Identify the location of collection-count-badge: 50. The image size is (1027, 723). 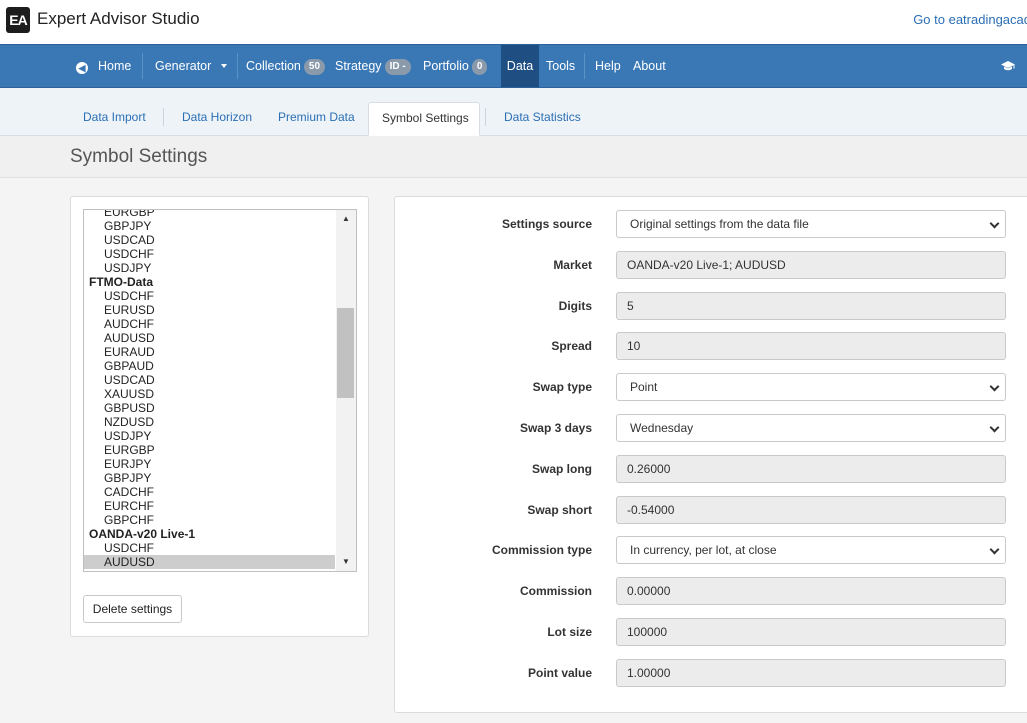
(314, 67).